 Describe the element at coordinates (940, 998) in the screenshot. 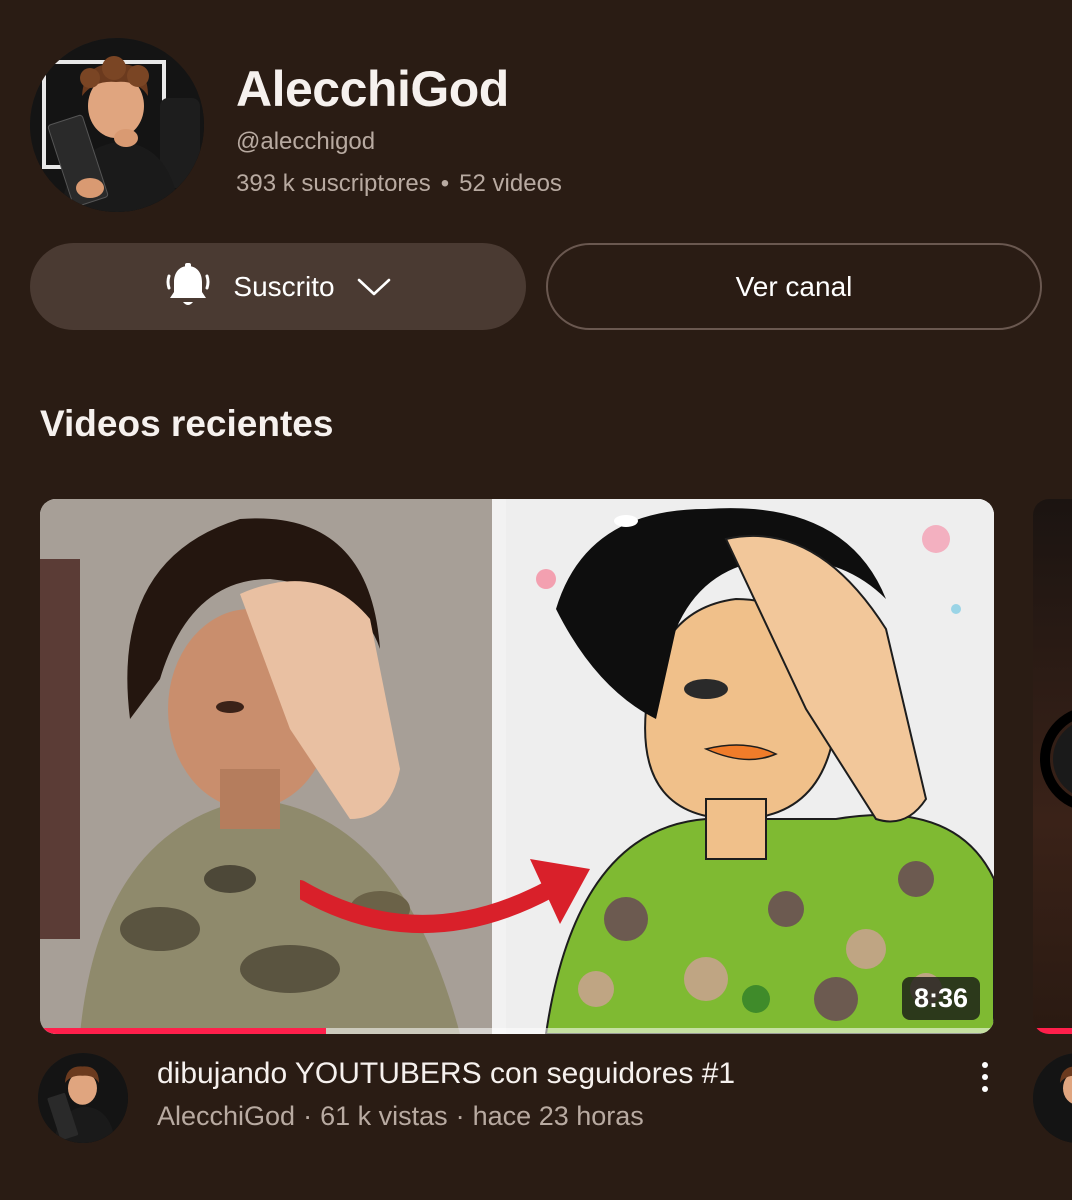

I see `video-duration: 8:36` at that location.